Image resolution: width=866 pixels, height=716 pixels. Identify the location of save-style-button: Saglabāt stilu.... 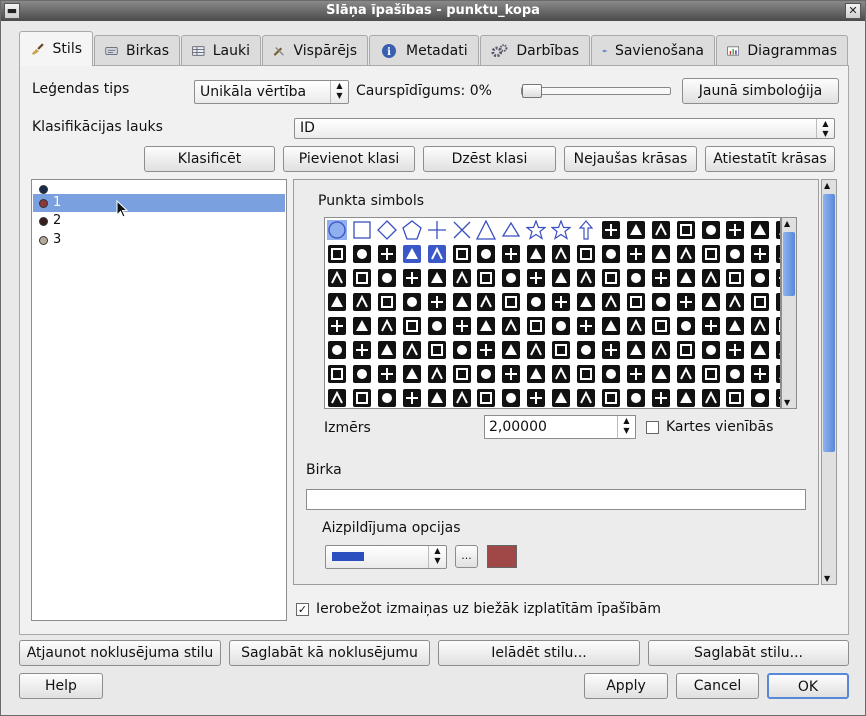
(748, 653).